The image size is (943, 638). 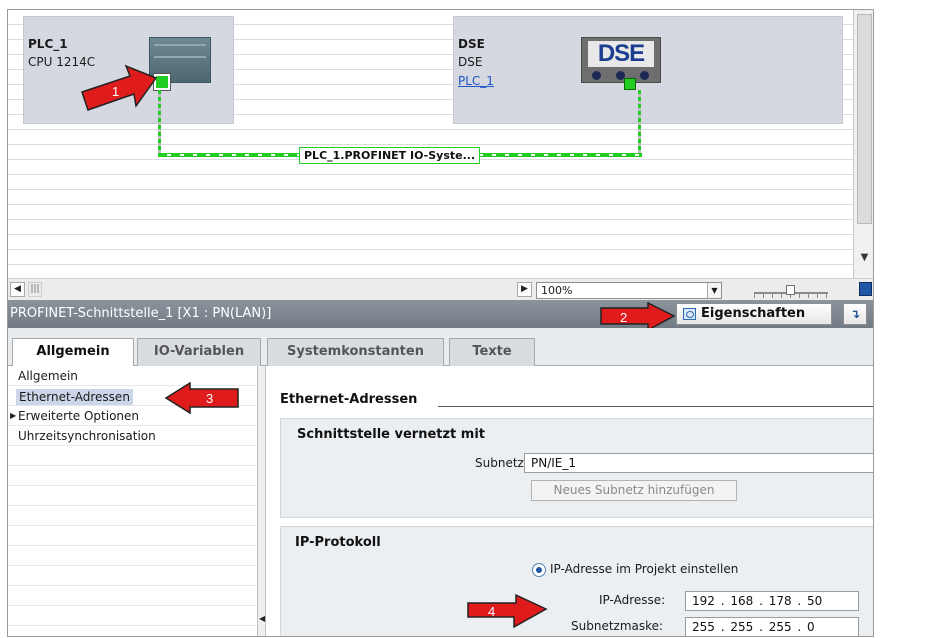 I want to click on dse-logo: DSE, so click(x=621, y=54).